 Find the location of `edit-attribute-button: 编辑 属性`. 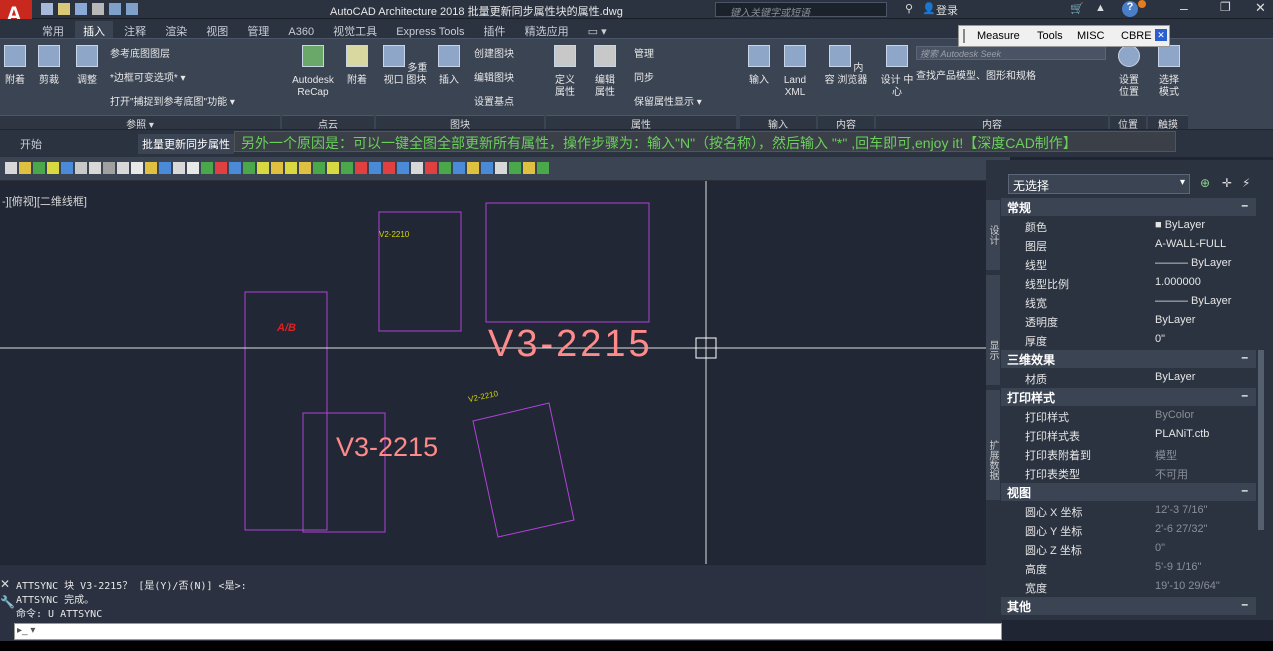

edit-attribute-button: 编辑 属性 is located at coordinates (605, 72).